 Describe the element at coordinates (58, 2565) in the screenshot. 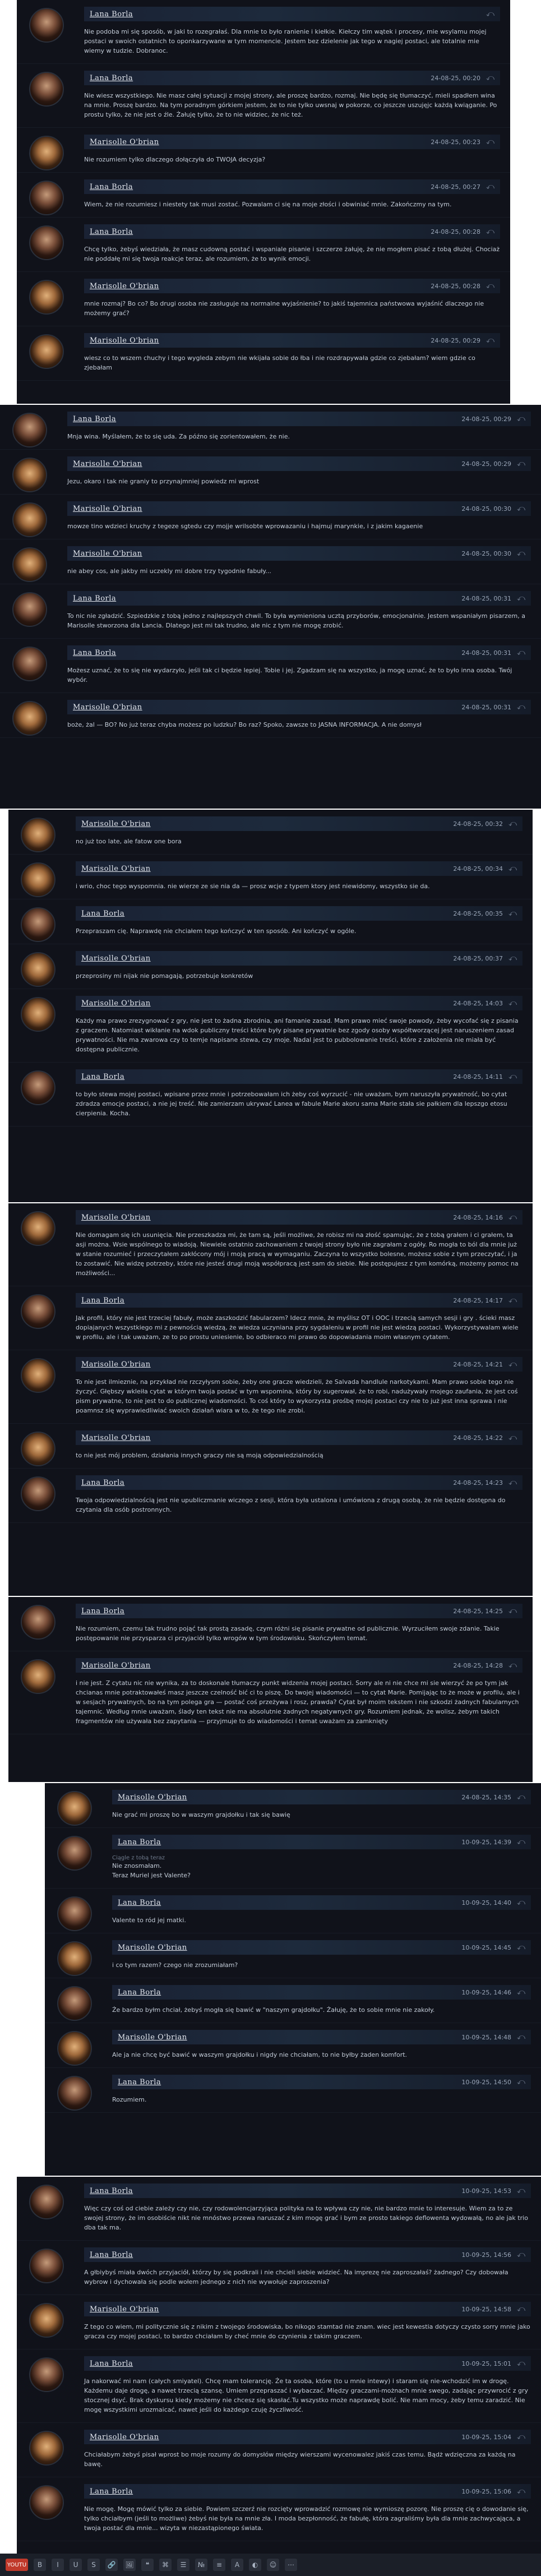

I see `italic-button: I` at that location.